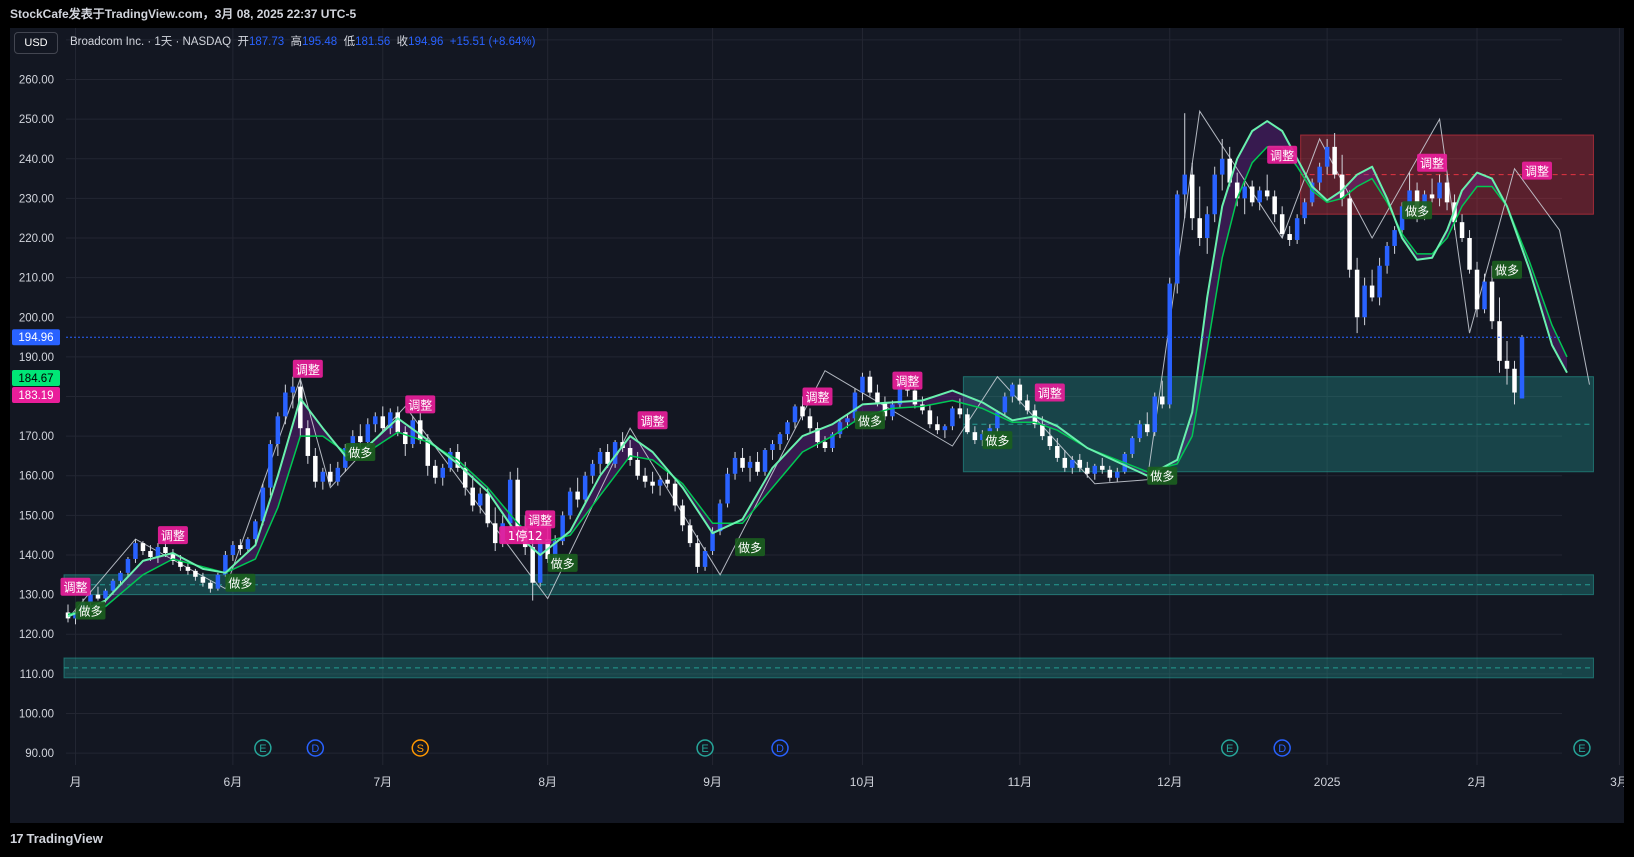  What do you see at coordinates (1477, 782) in the screenshot?
I see `x-tick-label: 2月` at bounding box center [1477, 782].